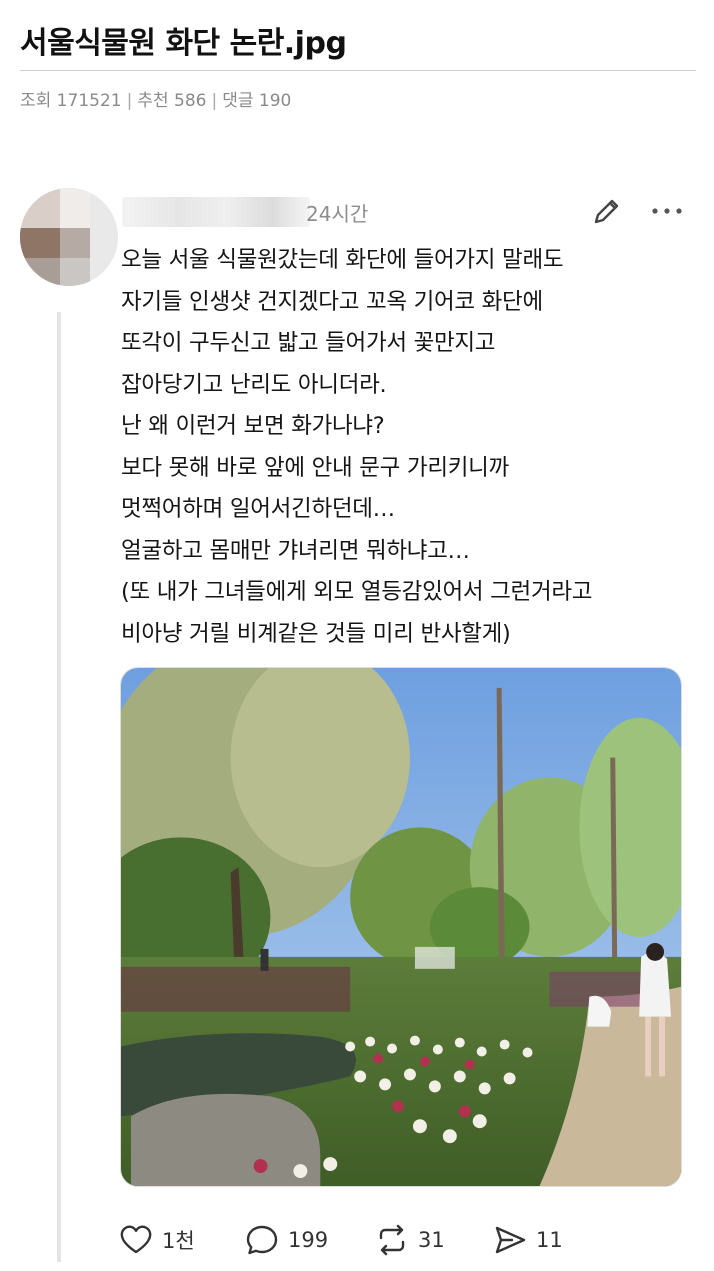 This screenshot has width=714, height=1271. I want to click on tweet-line: 보다 못해 바로 앞에 안내 문구 가리키니까, so click(315, 467).